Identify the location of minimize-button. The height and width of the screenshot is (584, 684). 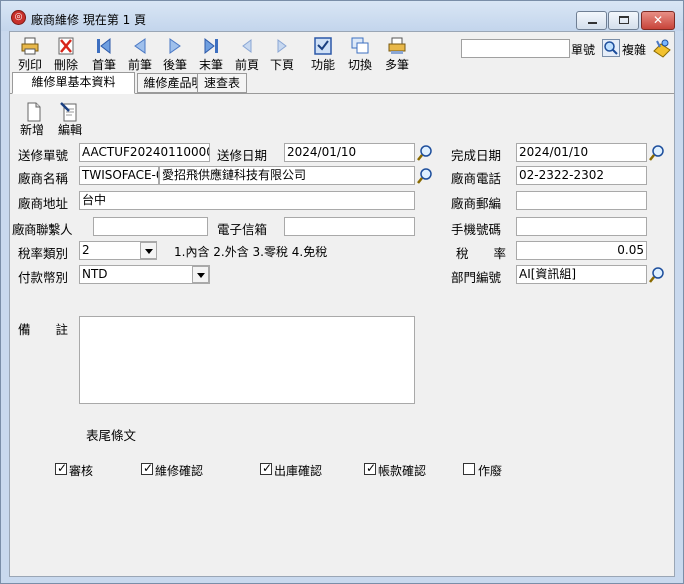
(591, 20).